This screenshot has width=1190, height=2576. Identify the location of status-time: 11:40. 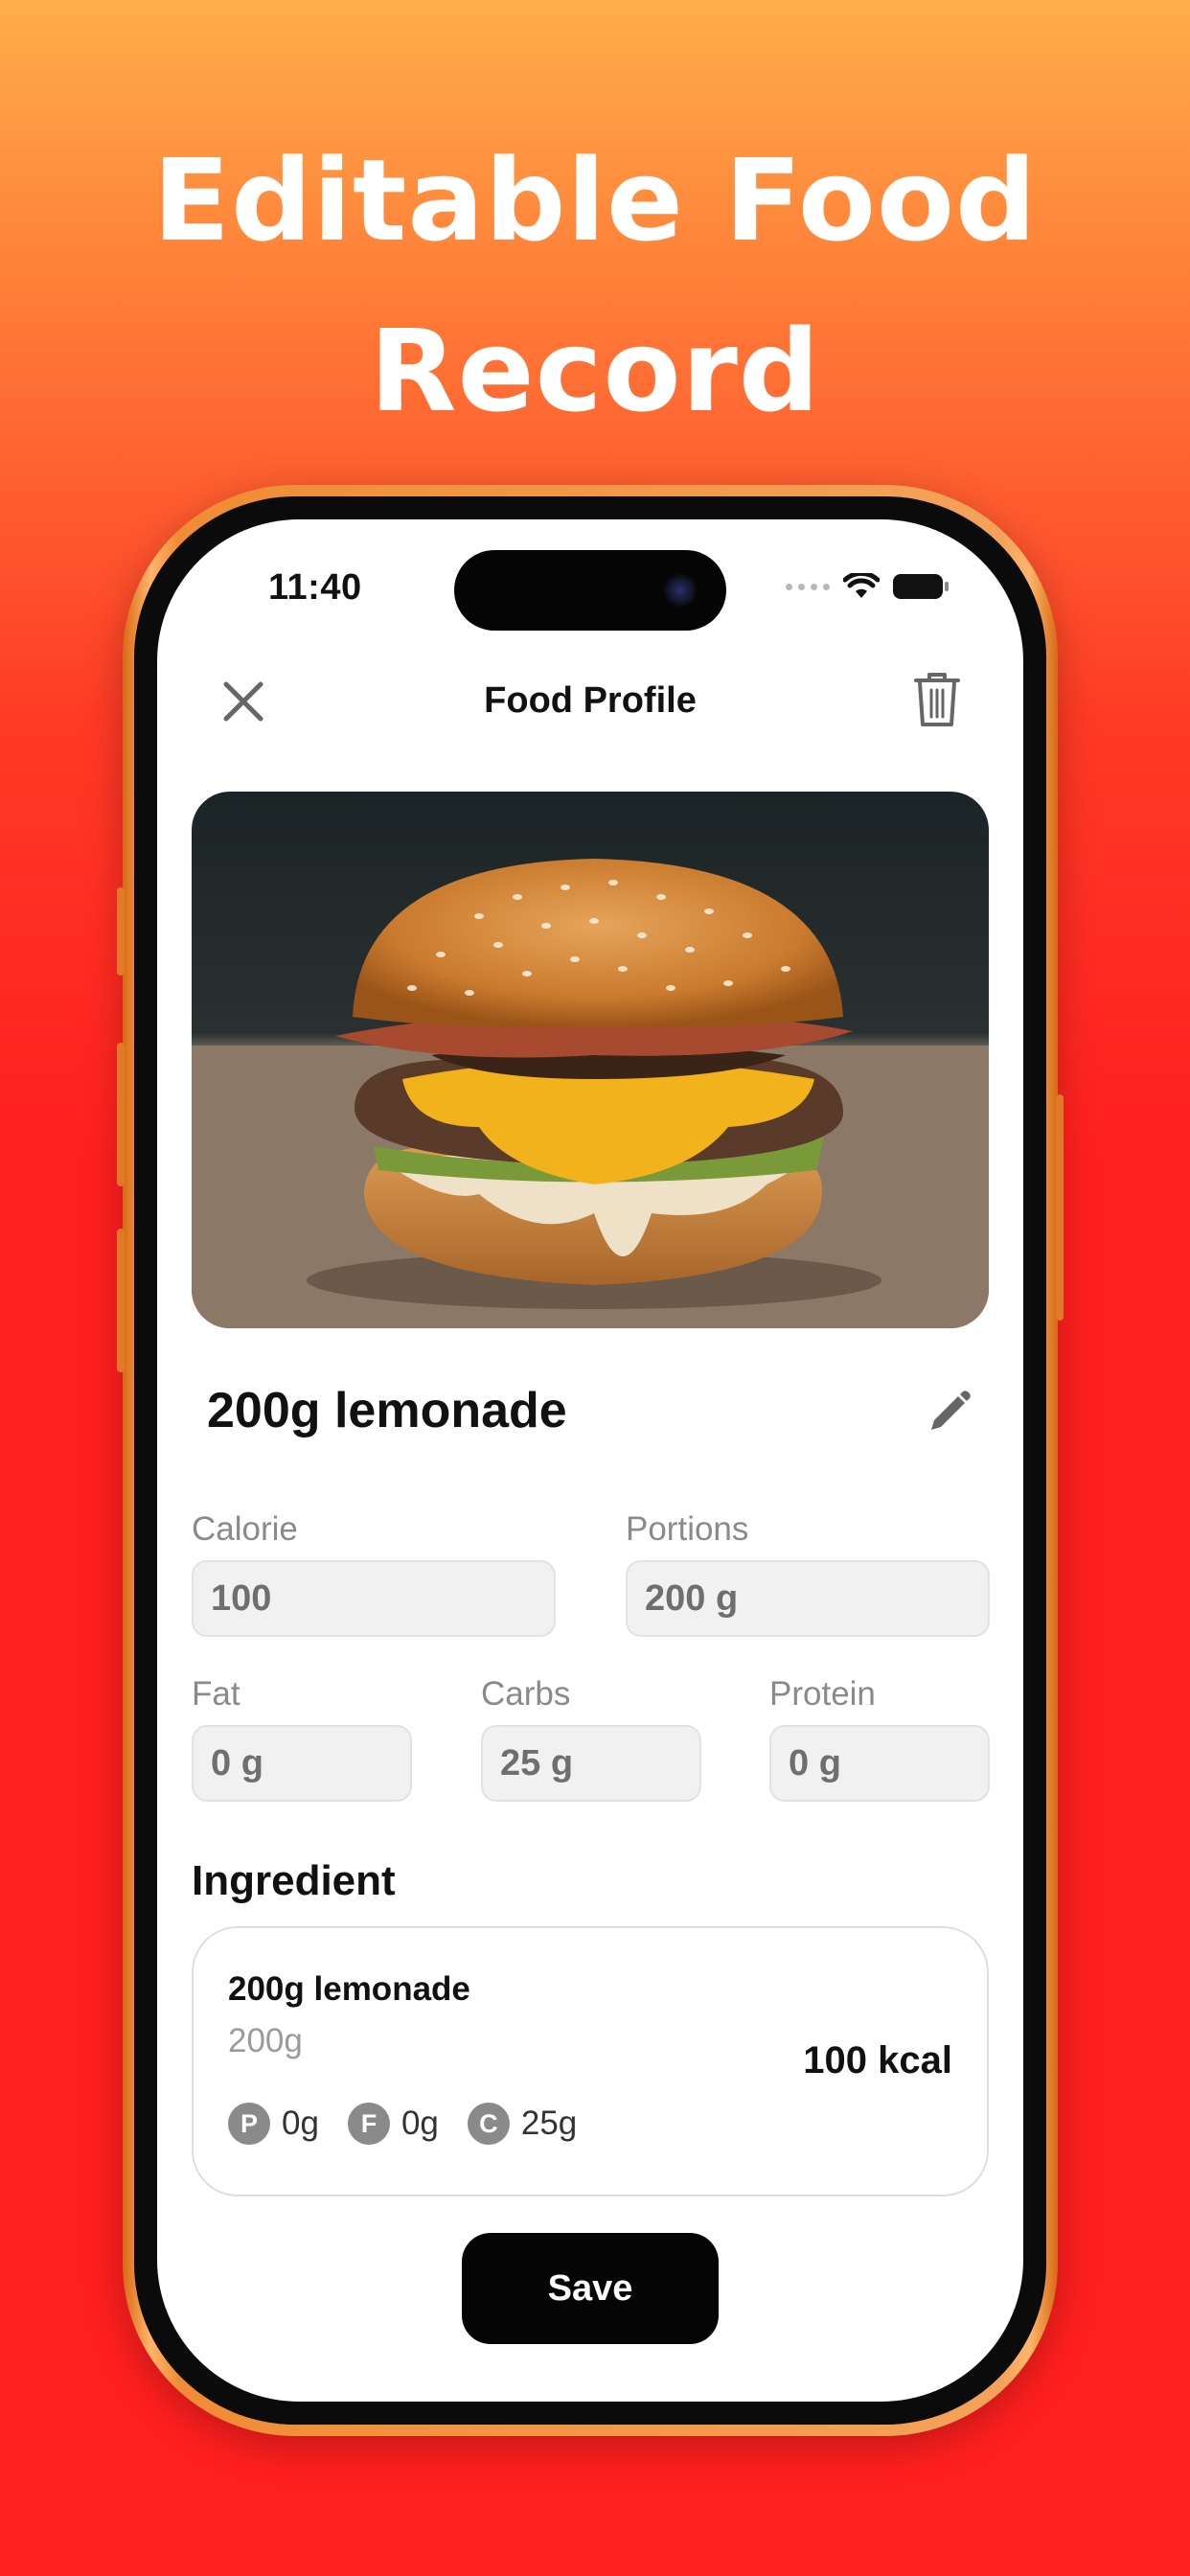
(315, 587).